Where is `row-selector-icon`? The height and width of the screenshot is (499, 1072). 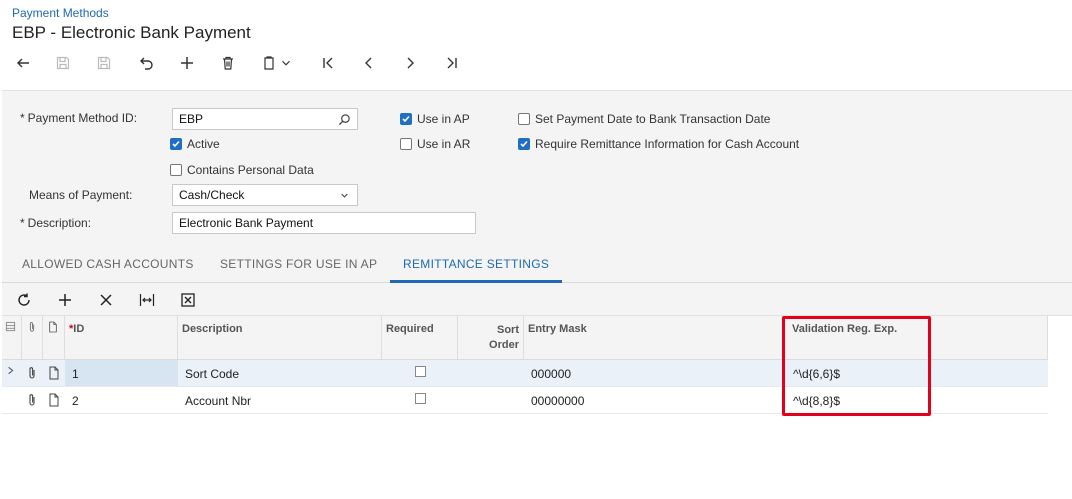
row-selector-icon is located at coordinates (13, 373).